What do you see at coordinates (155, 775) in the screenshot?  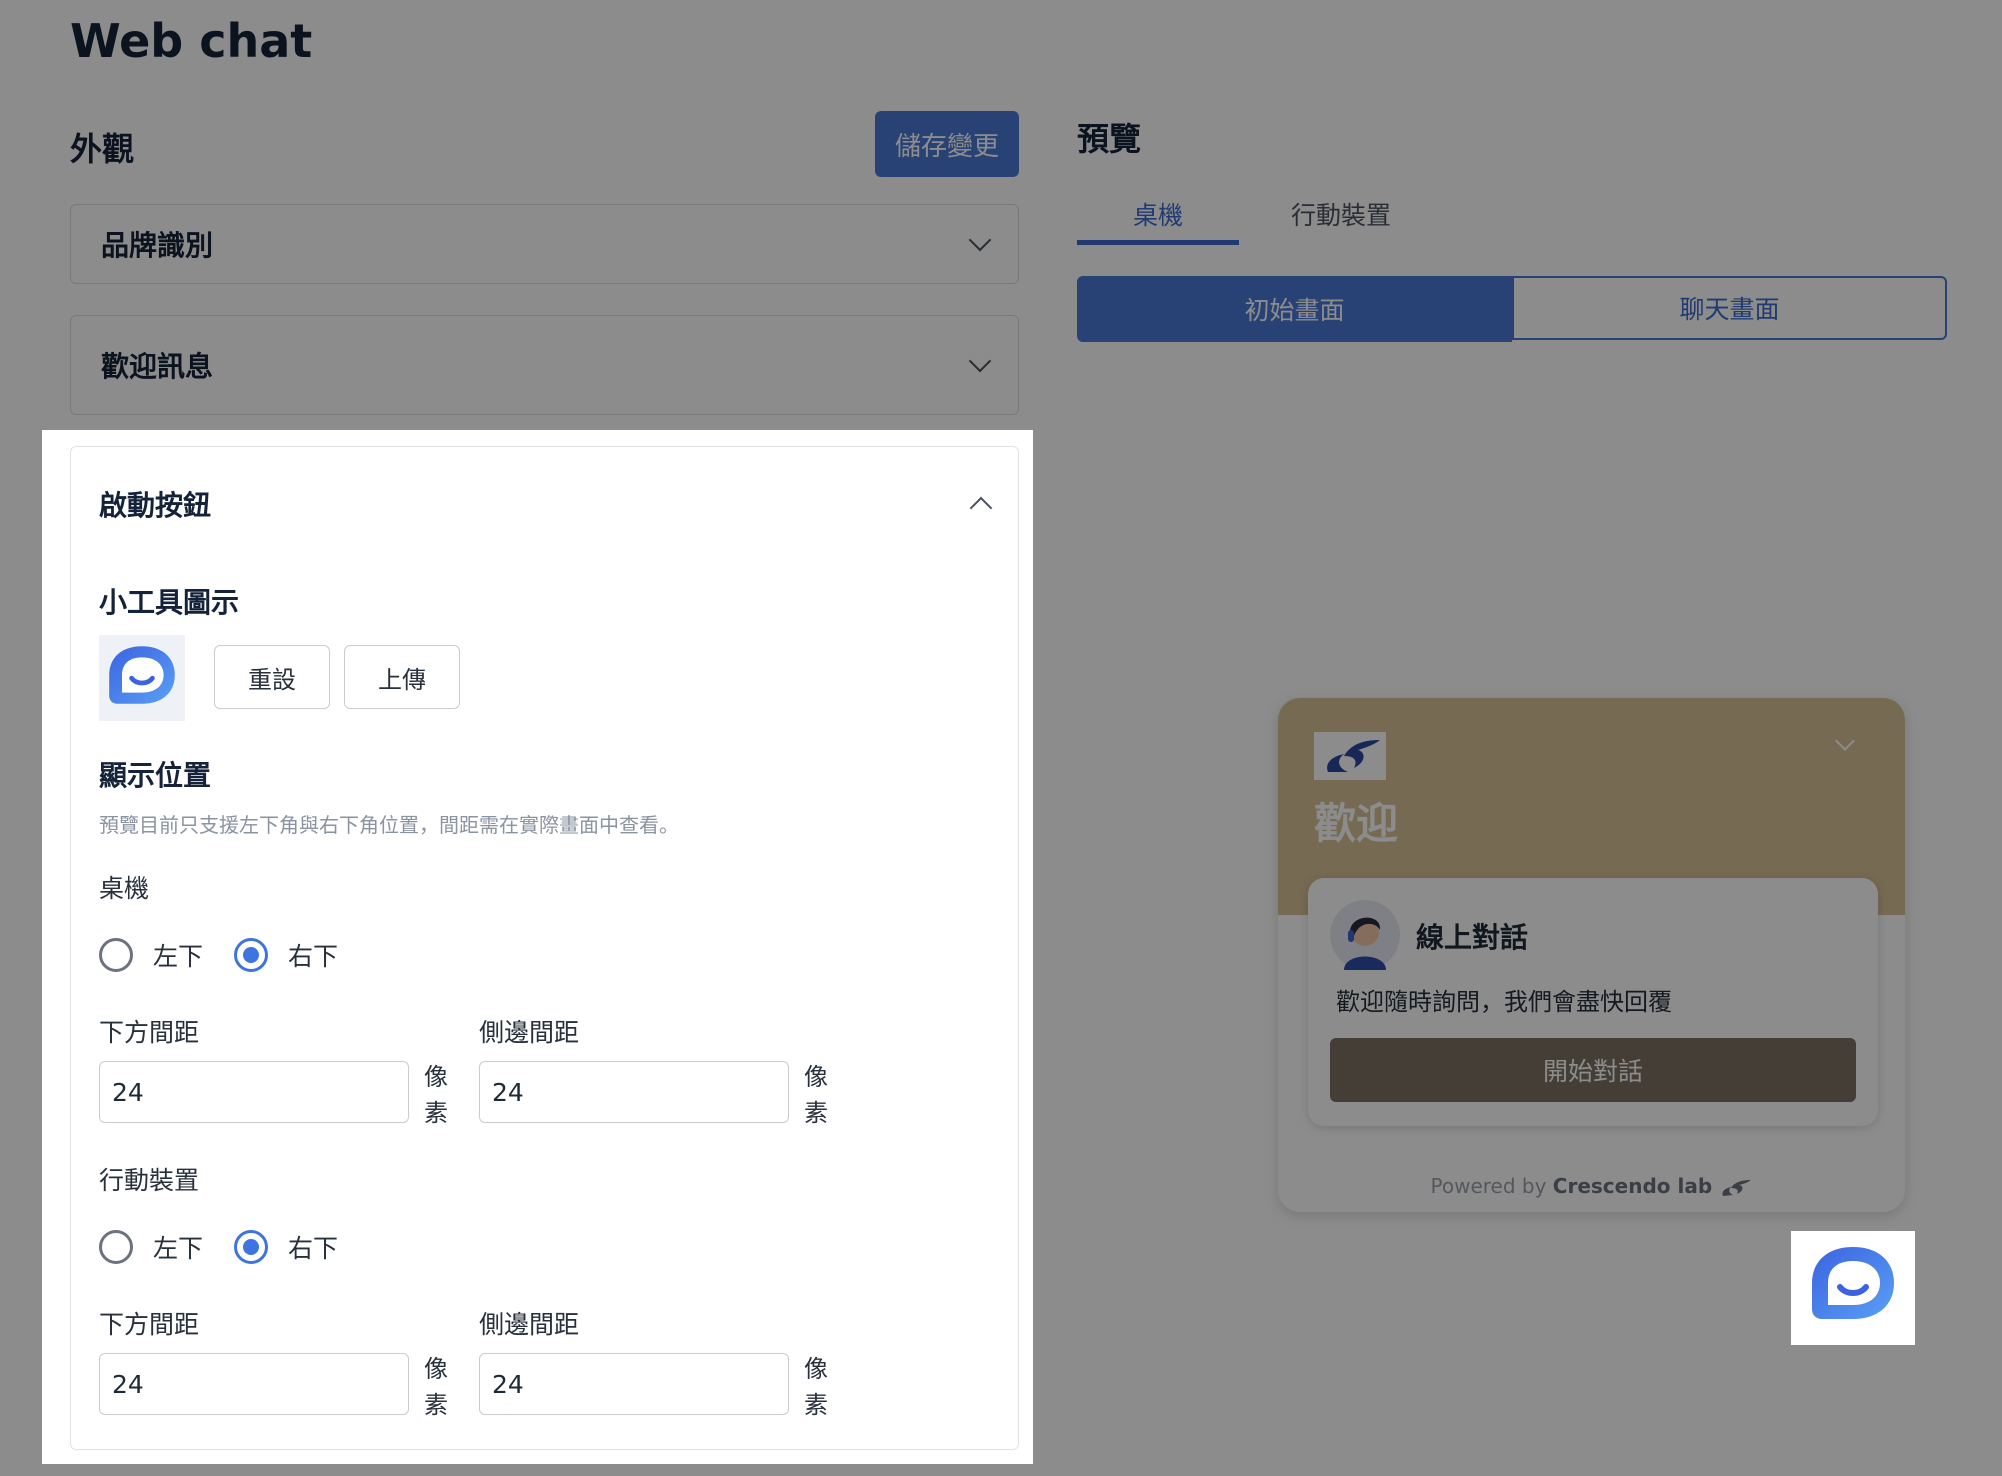 I see `position-label: 顯示位置` at bounding box center [155, 775].